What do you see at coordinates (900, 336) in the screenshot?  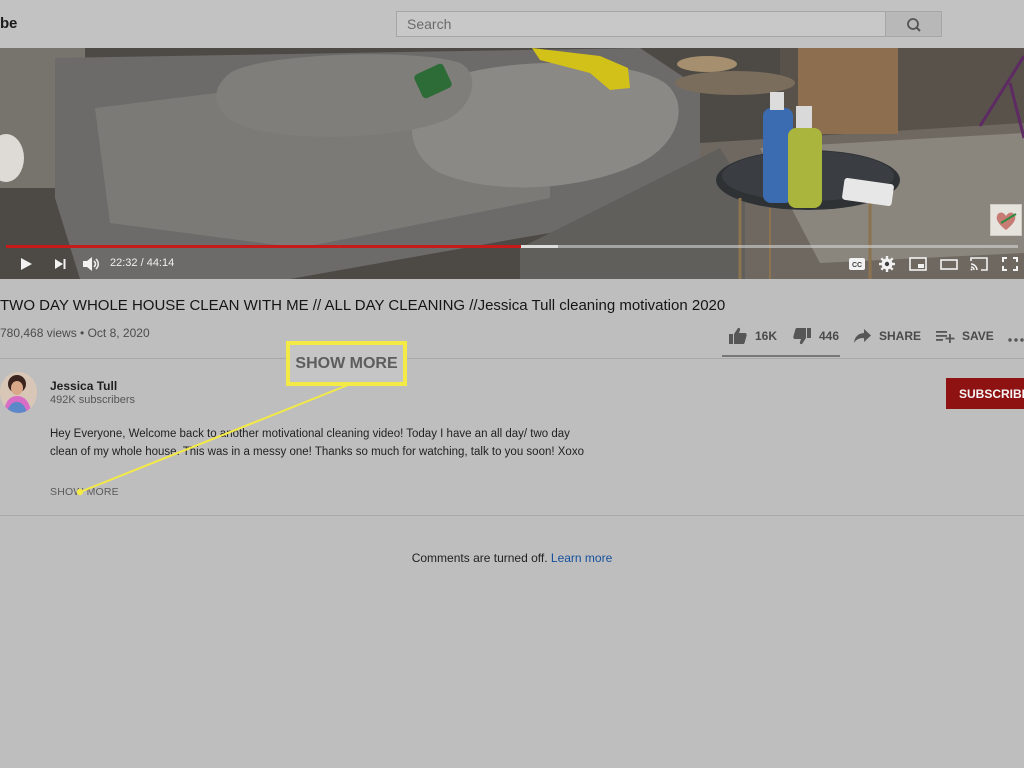 I see `share-label: SHARE` at bounding box center [900, 336].